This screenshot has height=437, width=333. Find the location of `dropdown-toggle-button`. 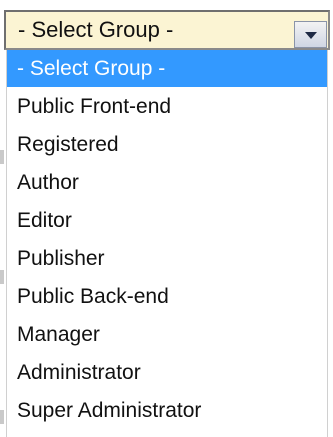

dropdown-toggle-button is located at coordinates (310, 34).